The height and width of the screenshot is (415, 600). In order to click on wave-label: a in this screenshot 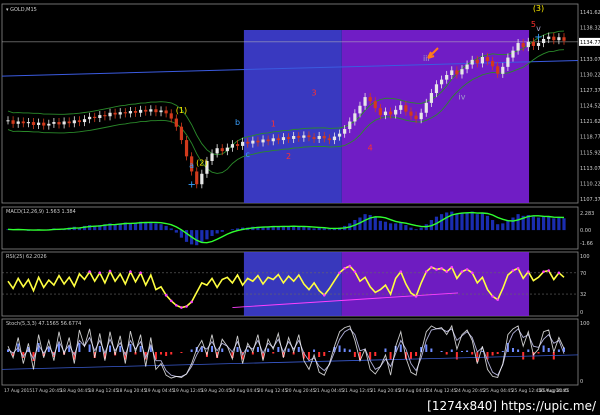, I will do `click(191, 165)`.